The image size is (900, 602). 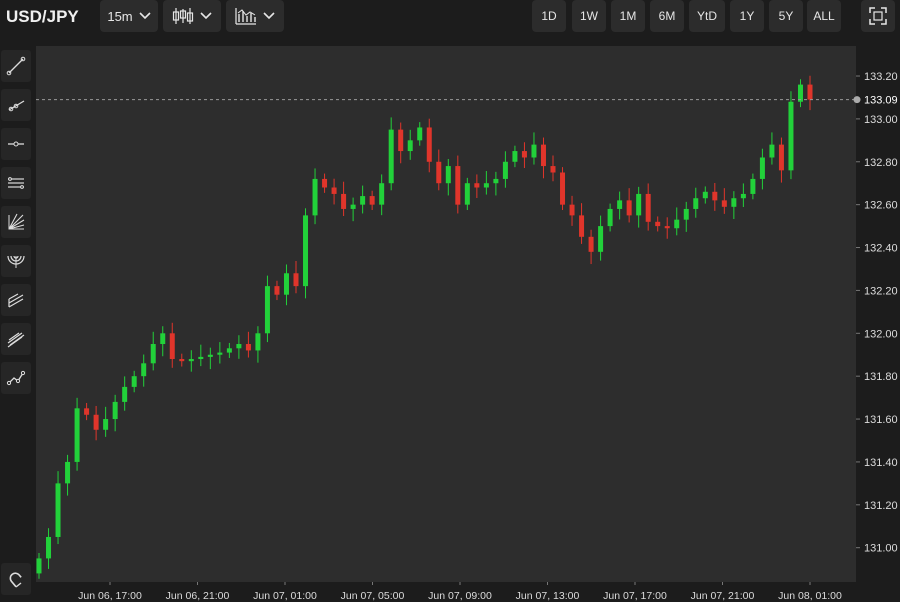 What do you see at coordinates (549, 16) in the screenshot?
I see `range-1d-button: 1D` at bounding box center [549, 16].